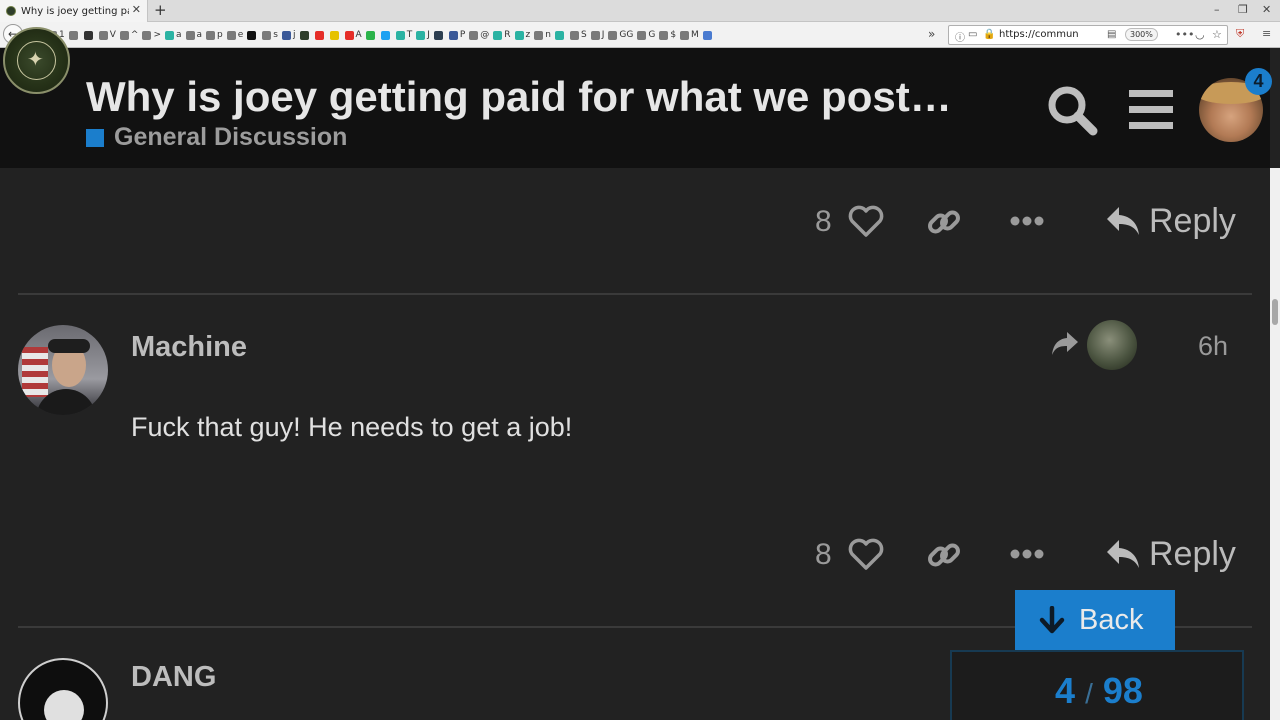 The width and height of the screenshot is (1280, 720). What do you see at coordinates (151, 35) in the screenshot?
I see `bookmark-item: >` at bounding box center [151, 35].